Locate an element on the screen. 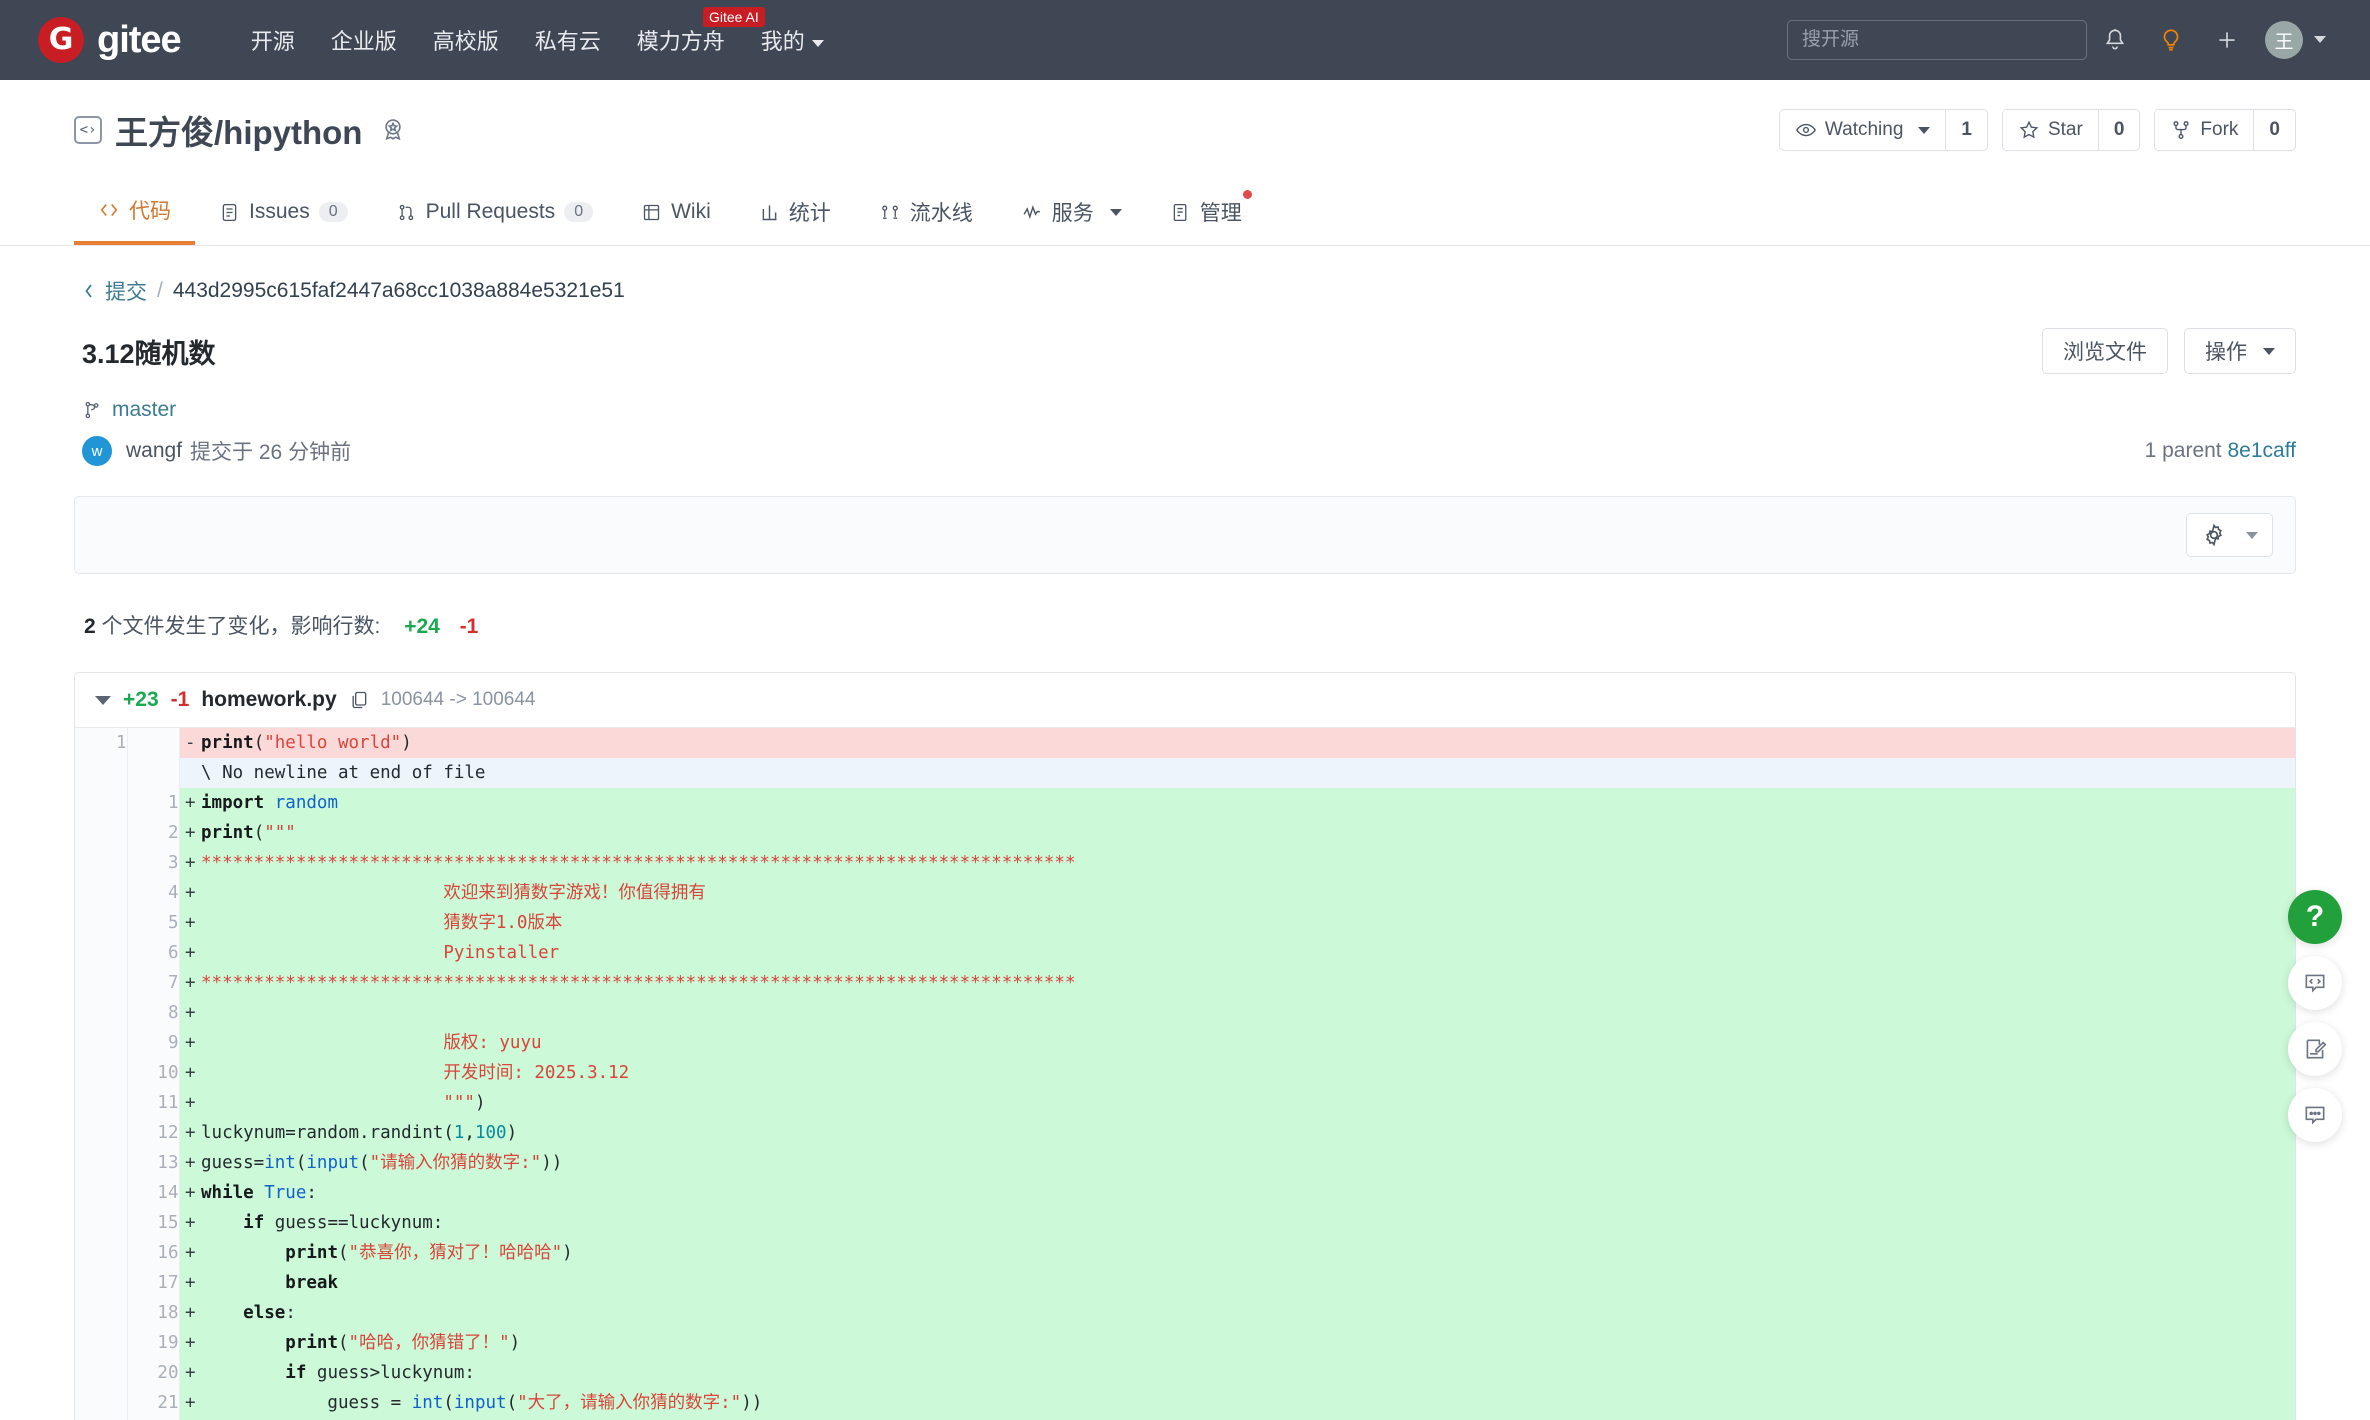 This screenshot has height=1420, width=2370. nav-link-0: 开源 is located at coordinates (273, 40).